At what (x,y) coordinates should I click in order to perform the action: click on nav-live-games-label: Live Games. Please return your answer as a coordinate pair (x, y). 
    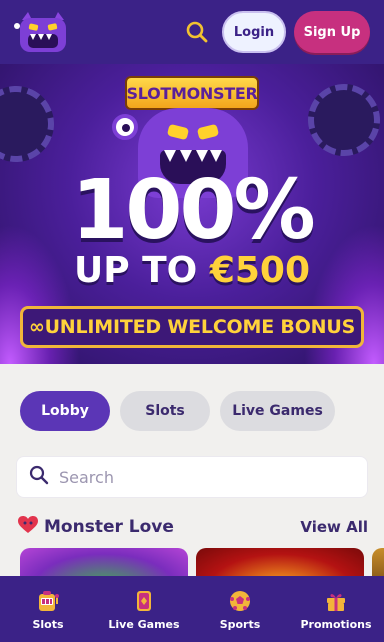
    Looking at the image, I should click on (144, 624).